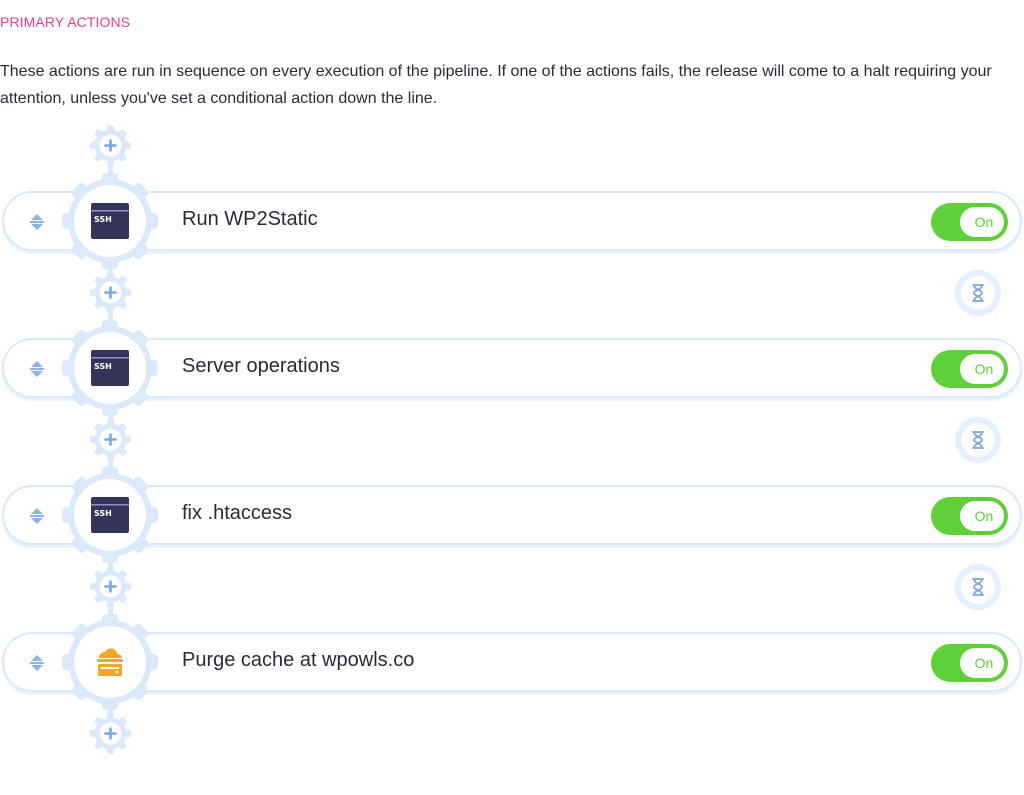  Describe the element at coordinates (237, 513) in the screenshot. I see `action-title: fix .htaccess` at that location.